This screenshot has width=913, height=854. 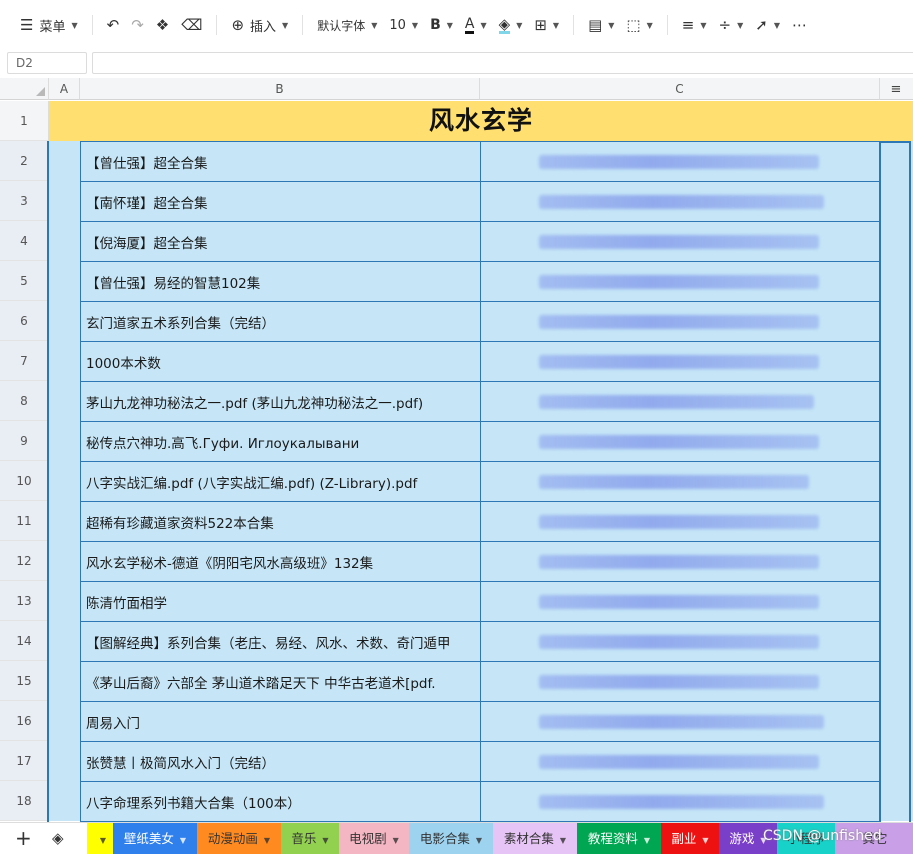 What do you see at coordinates (280, 561) in the screenshot?
I see `resource-name-cell: 风水玄学秘术-德道《阴阳宅风水高级班》132集` at bounding box center [280, 561].